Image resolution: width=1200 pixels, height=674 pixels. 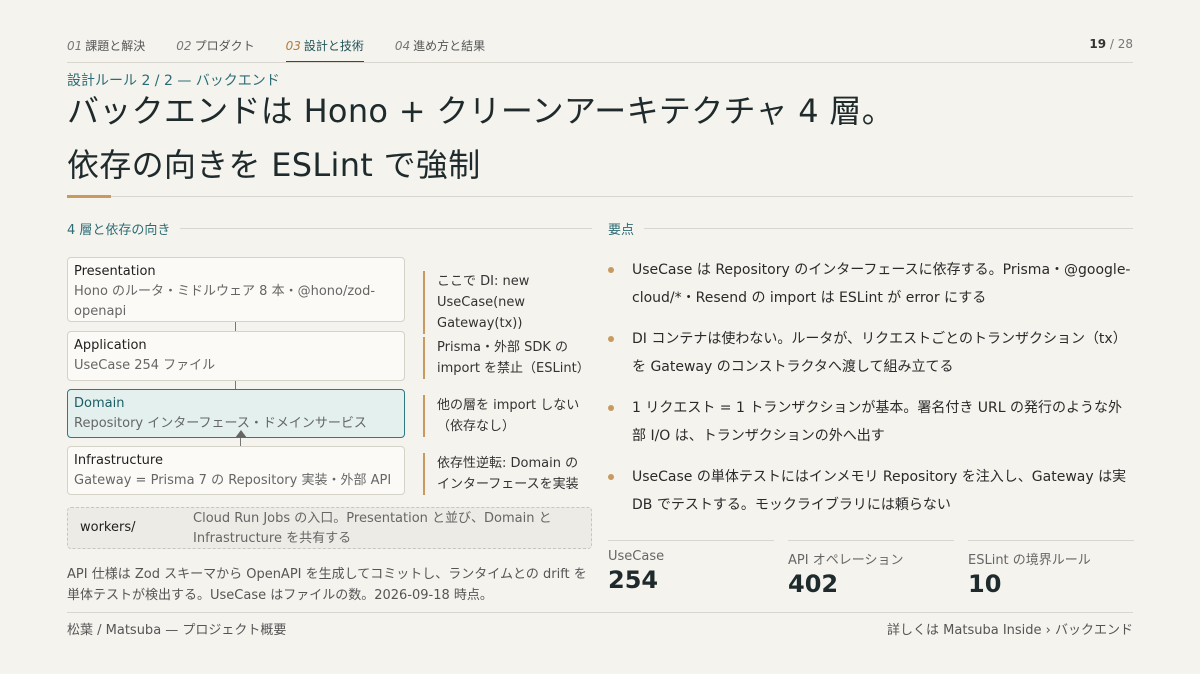 I want to click on stat-label: ESLint の境界ルール, so click(x=1029, y=560).